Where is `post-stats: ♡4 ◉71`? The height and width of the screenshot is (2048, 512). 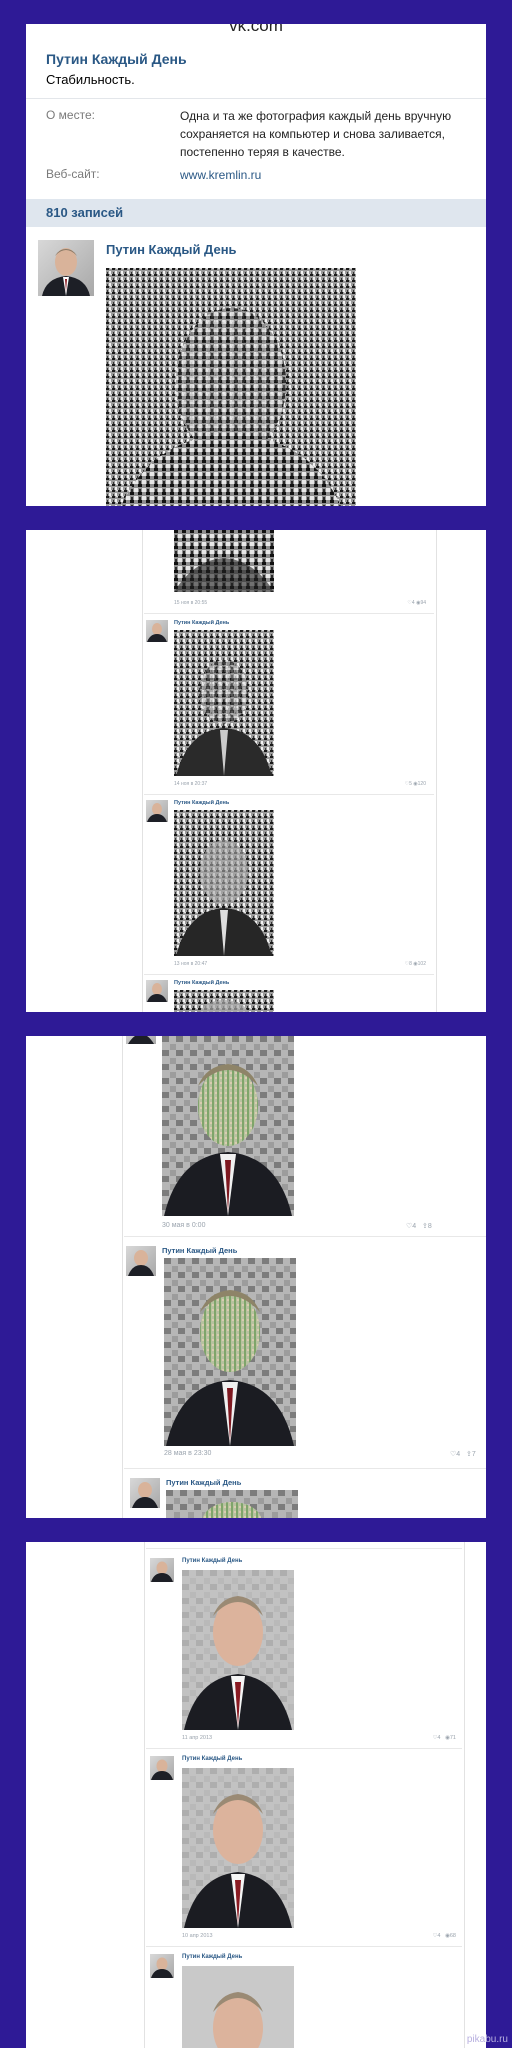 post-stats: ♡4 ◉71 is located at coordinates (421, 1738).